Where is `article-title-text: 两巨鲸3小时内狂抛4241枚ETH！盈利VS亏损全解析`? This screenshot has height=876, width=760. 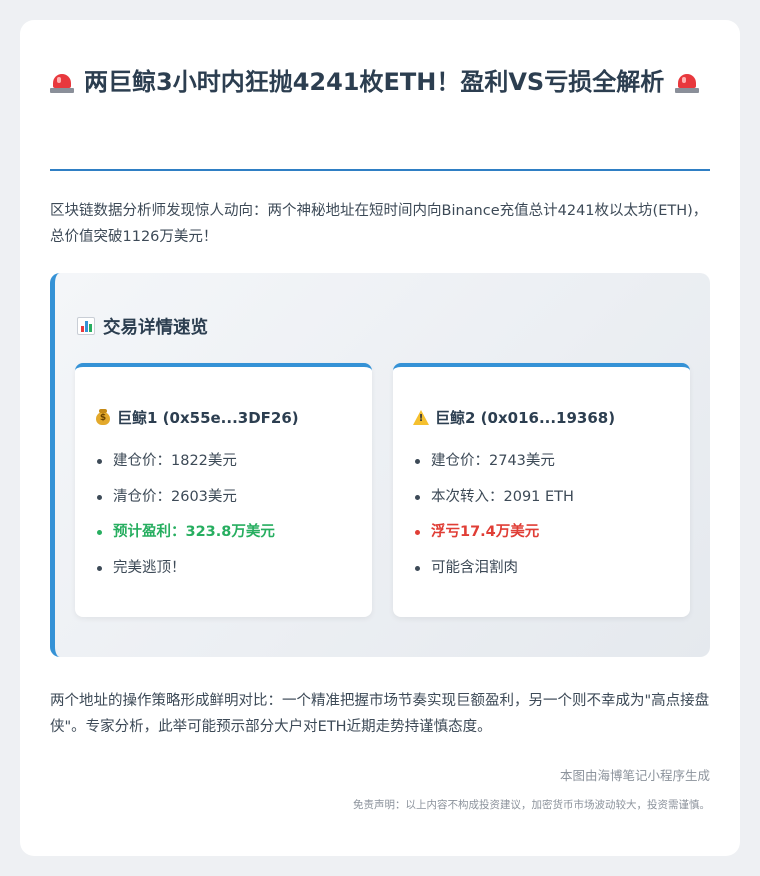
article-title-text: 两巨鲸3小时内狂抛4241枚ETH！盈利VS亏损全解析 is located at coordinates (374, 82).